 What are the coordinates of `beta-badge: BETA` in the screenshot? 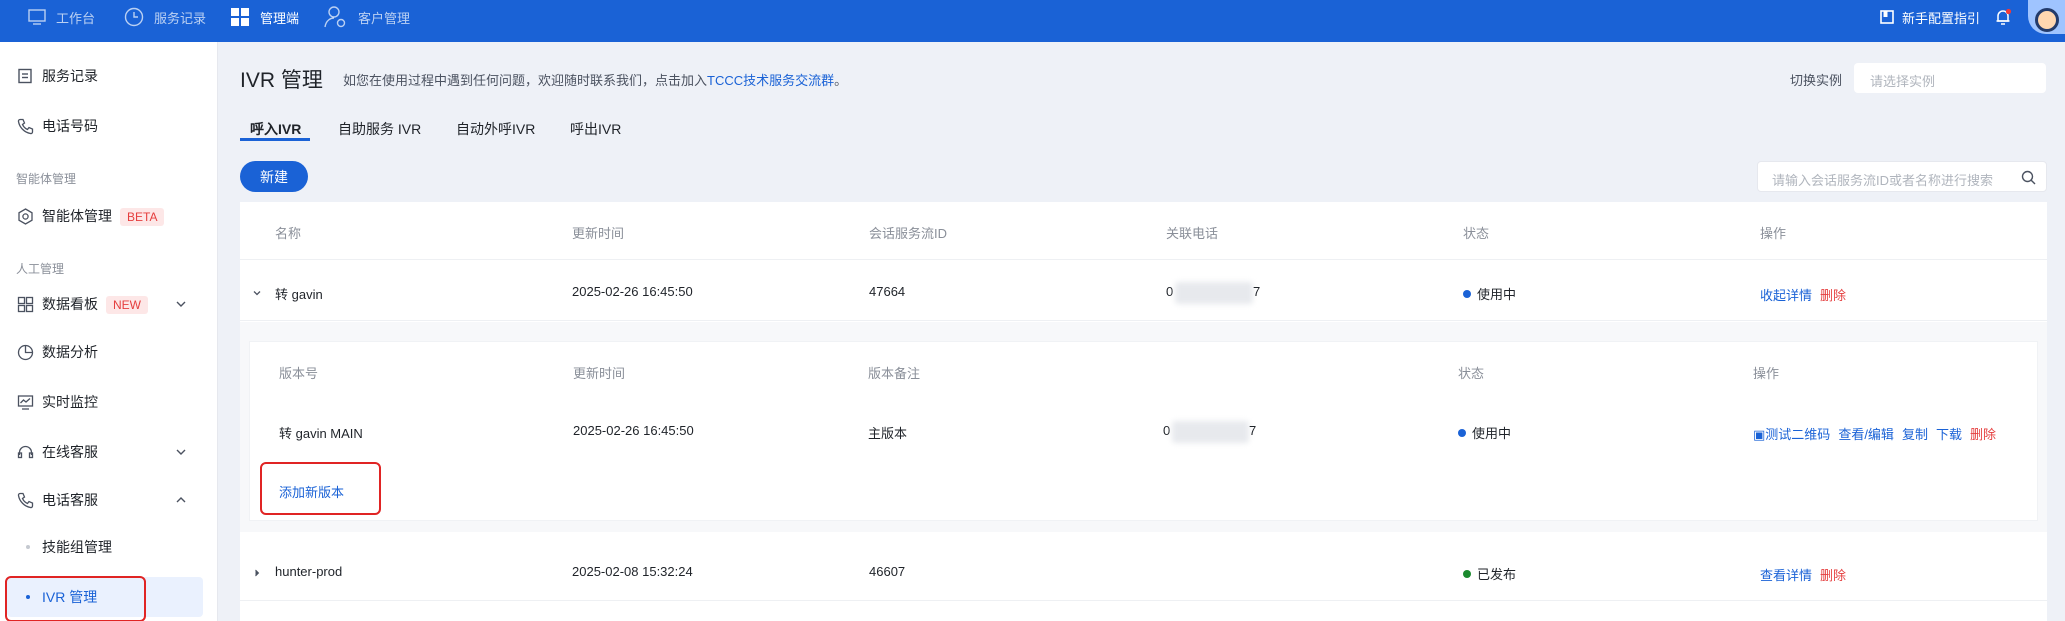 It's located at (142, 217).